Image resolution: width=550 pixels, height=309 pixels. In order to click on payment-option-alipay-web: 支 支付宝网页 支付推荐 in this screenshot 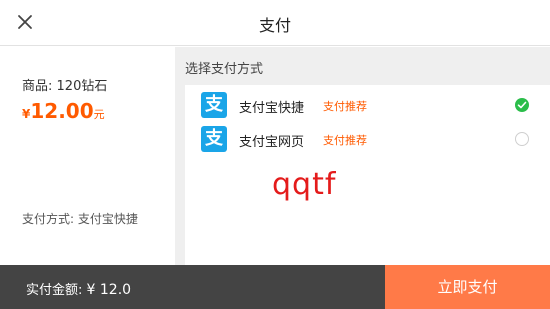, I will do `click(367, 138)`.